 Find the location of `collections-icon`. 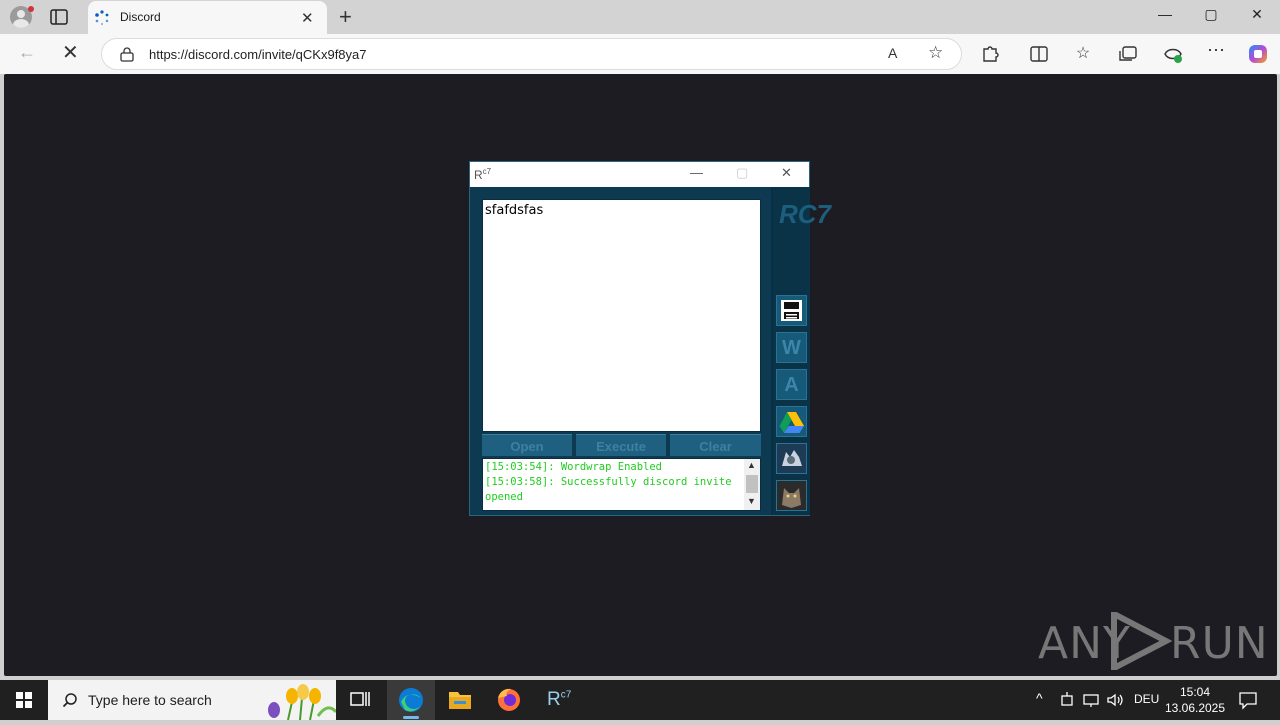

collections-icon is located at coordinates (1128, 54).